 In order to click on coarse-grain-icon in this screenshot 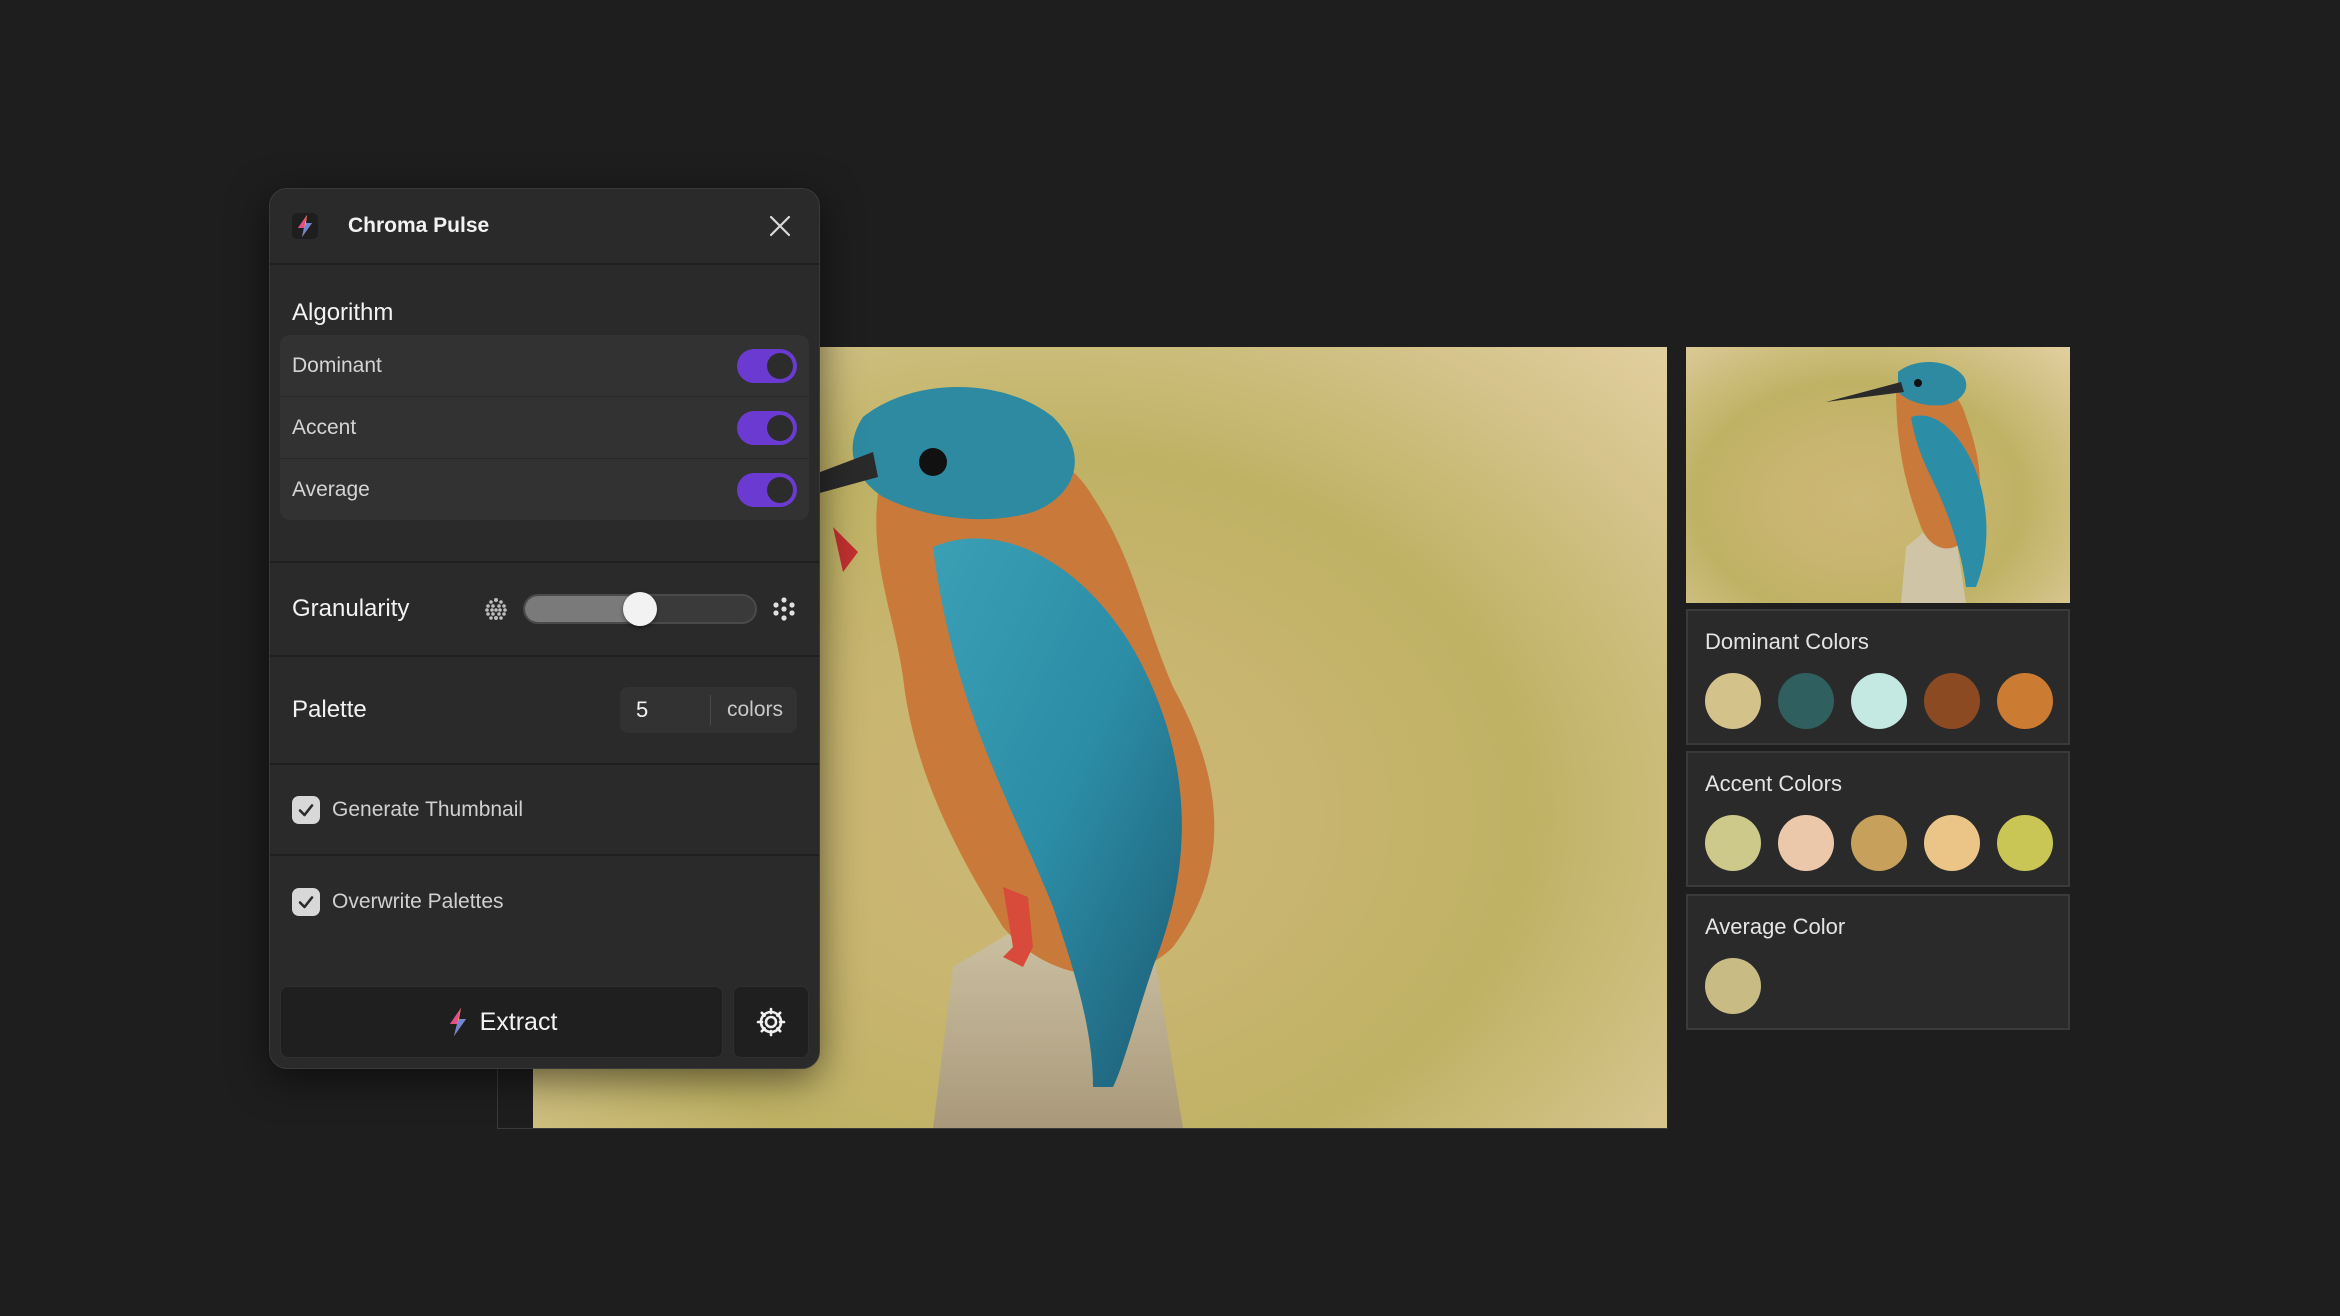, I will do `click(784, 609)`.